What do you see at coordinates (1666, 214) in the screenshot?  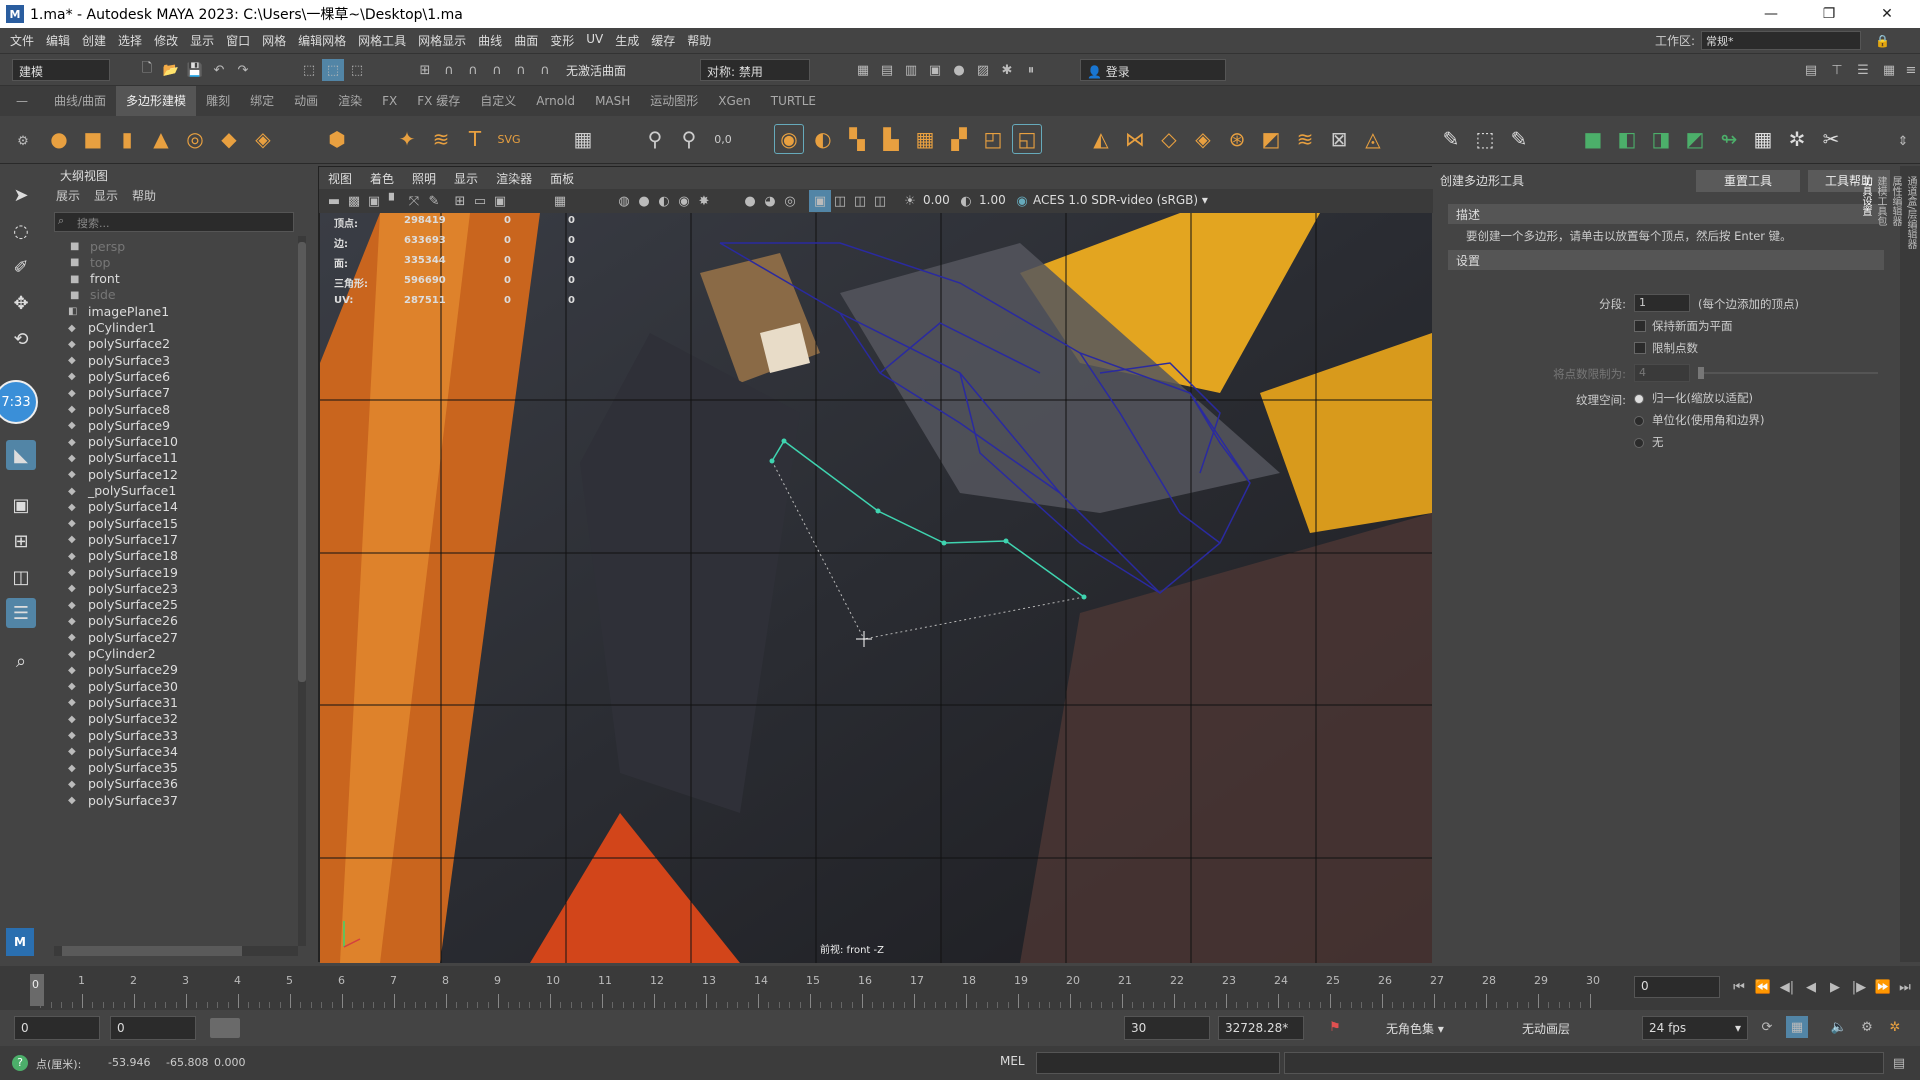 I see `description-header: 描述` at bounding box center [1666, 214].